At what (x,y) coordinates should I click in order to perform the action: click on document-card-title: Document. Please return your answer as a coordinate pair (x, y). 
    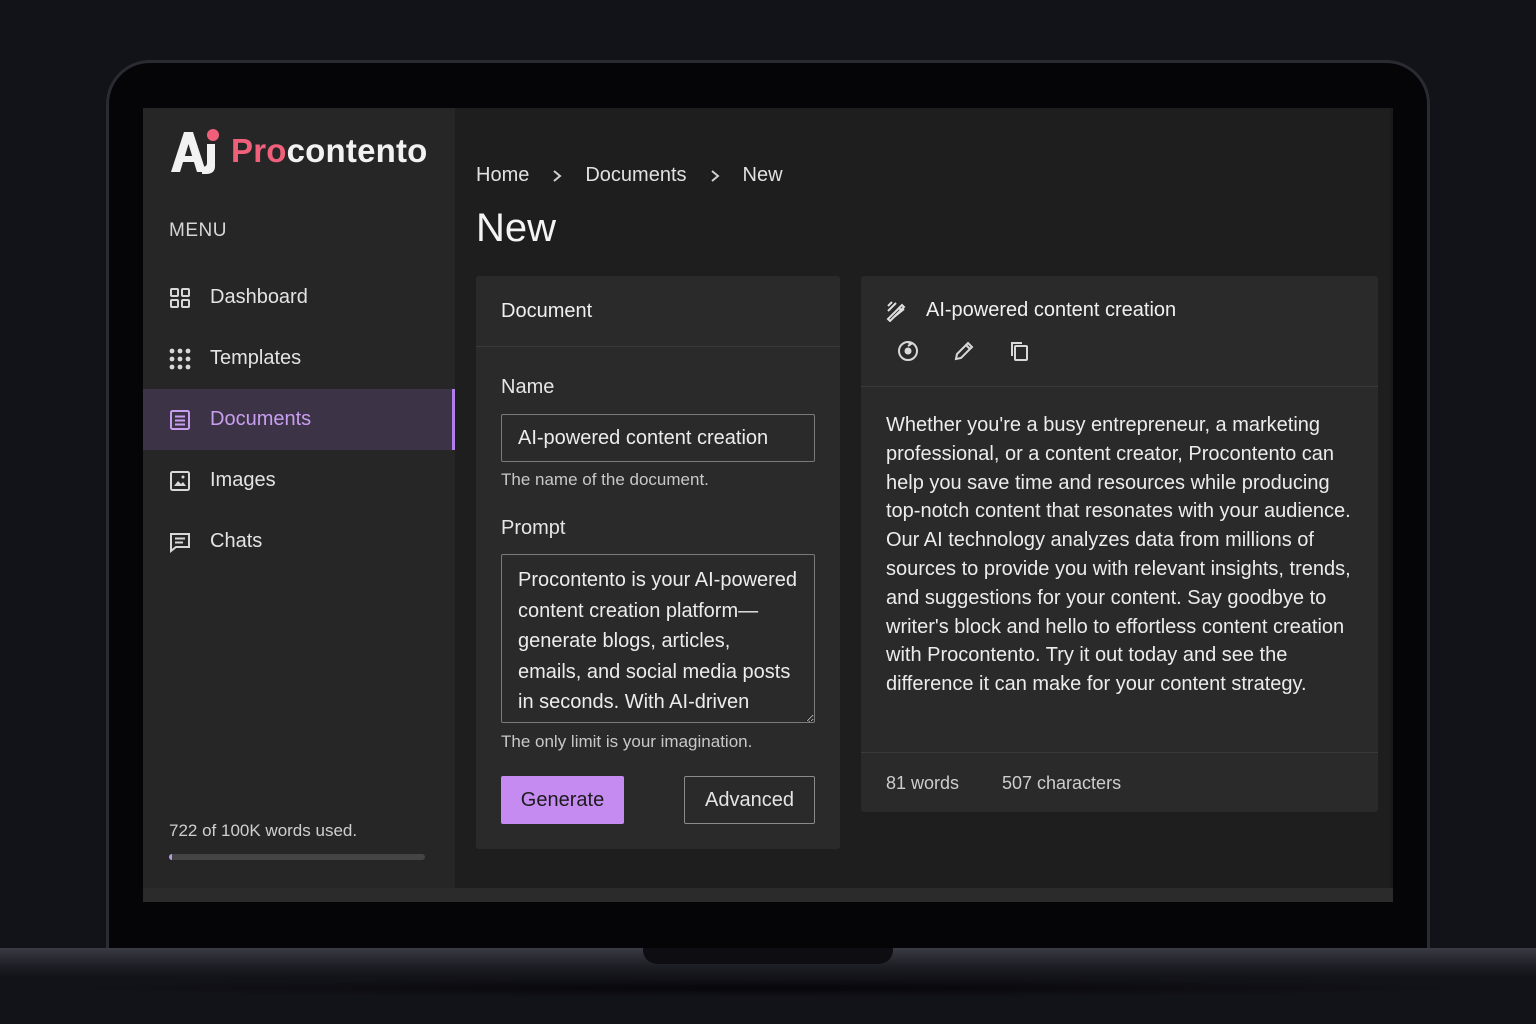
    Looking at the image, I should click on (658, 311).